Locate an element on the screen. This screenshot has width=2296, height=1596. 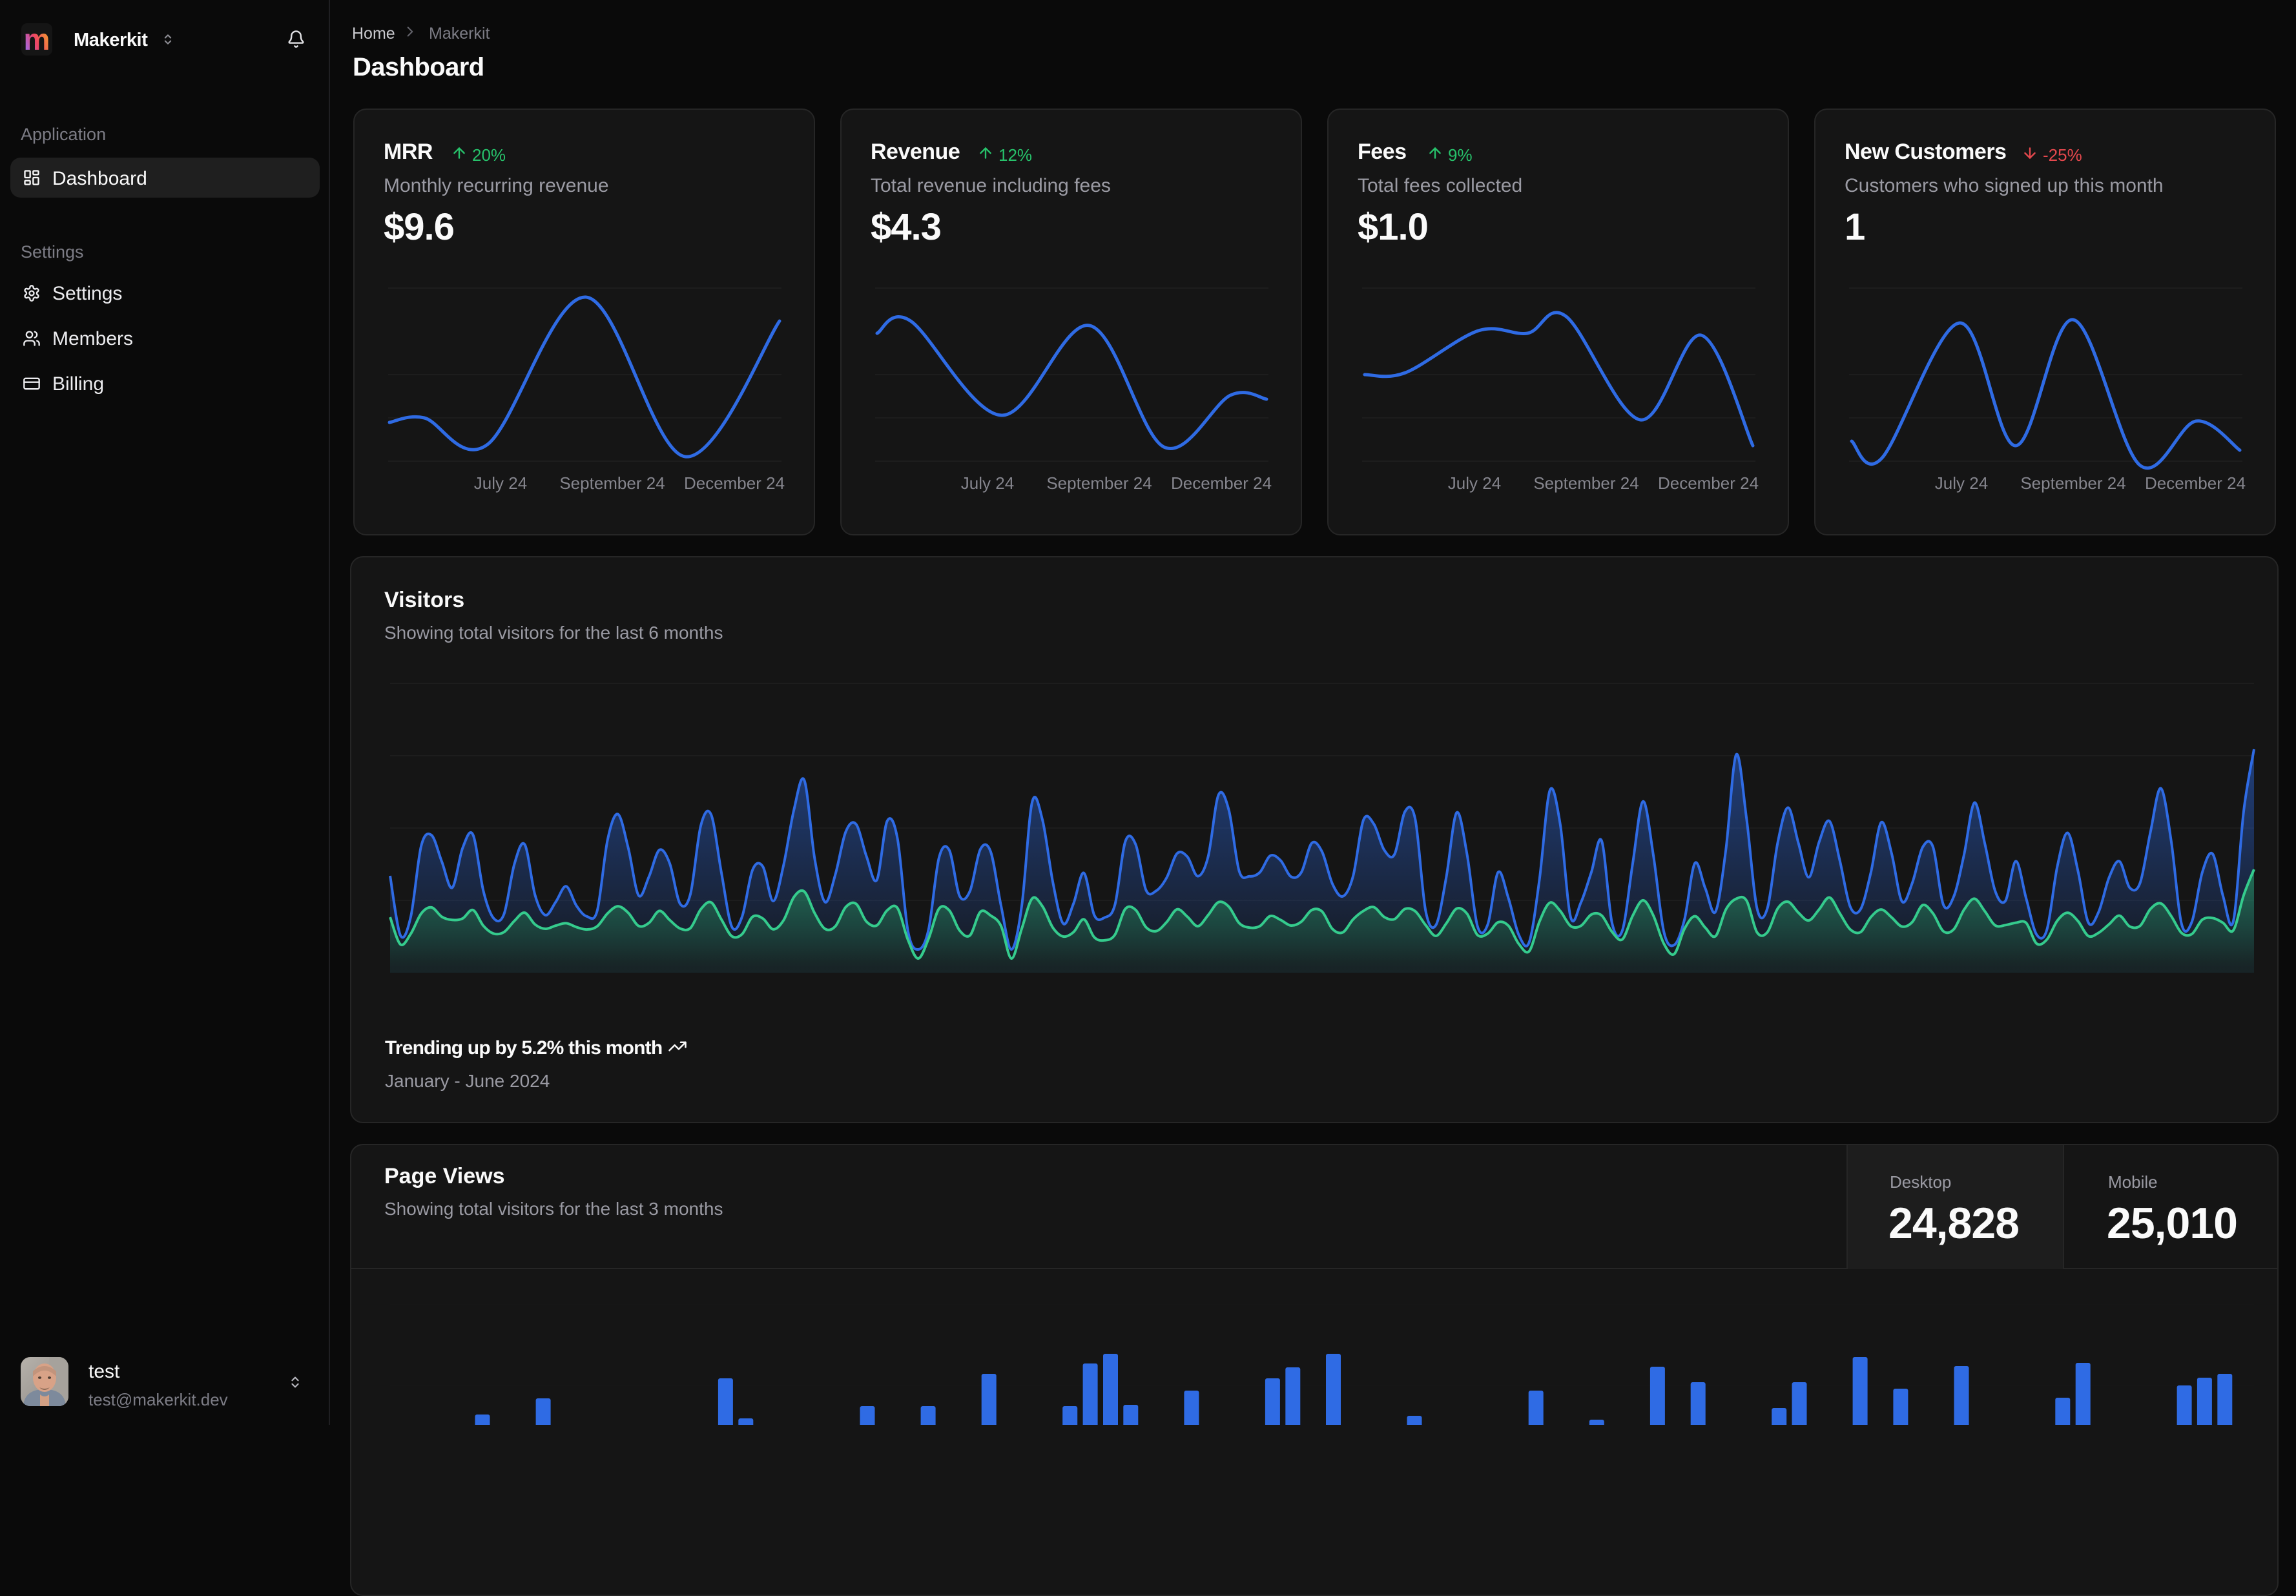
svg-text: m is located at coordinates (37, 39).